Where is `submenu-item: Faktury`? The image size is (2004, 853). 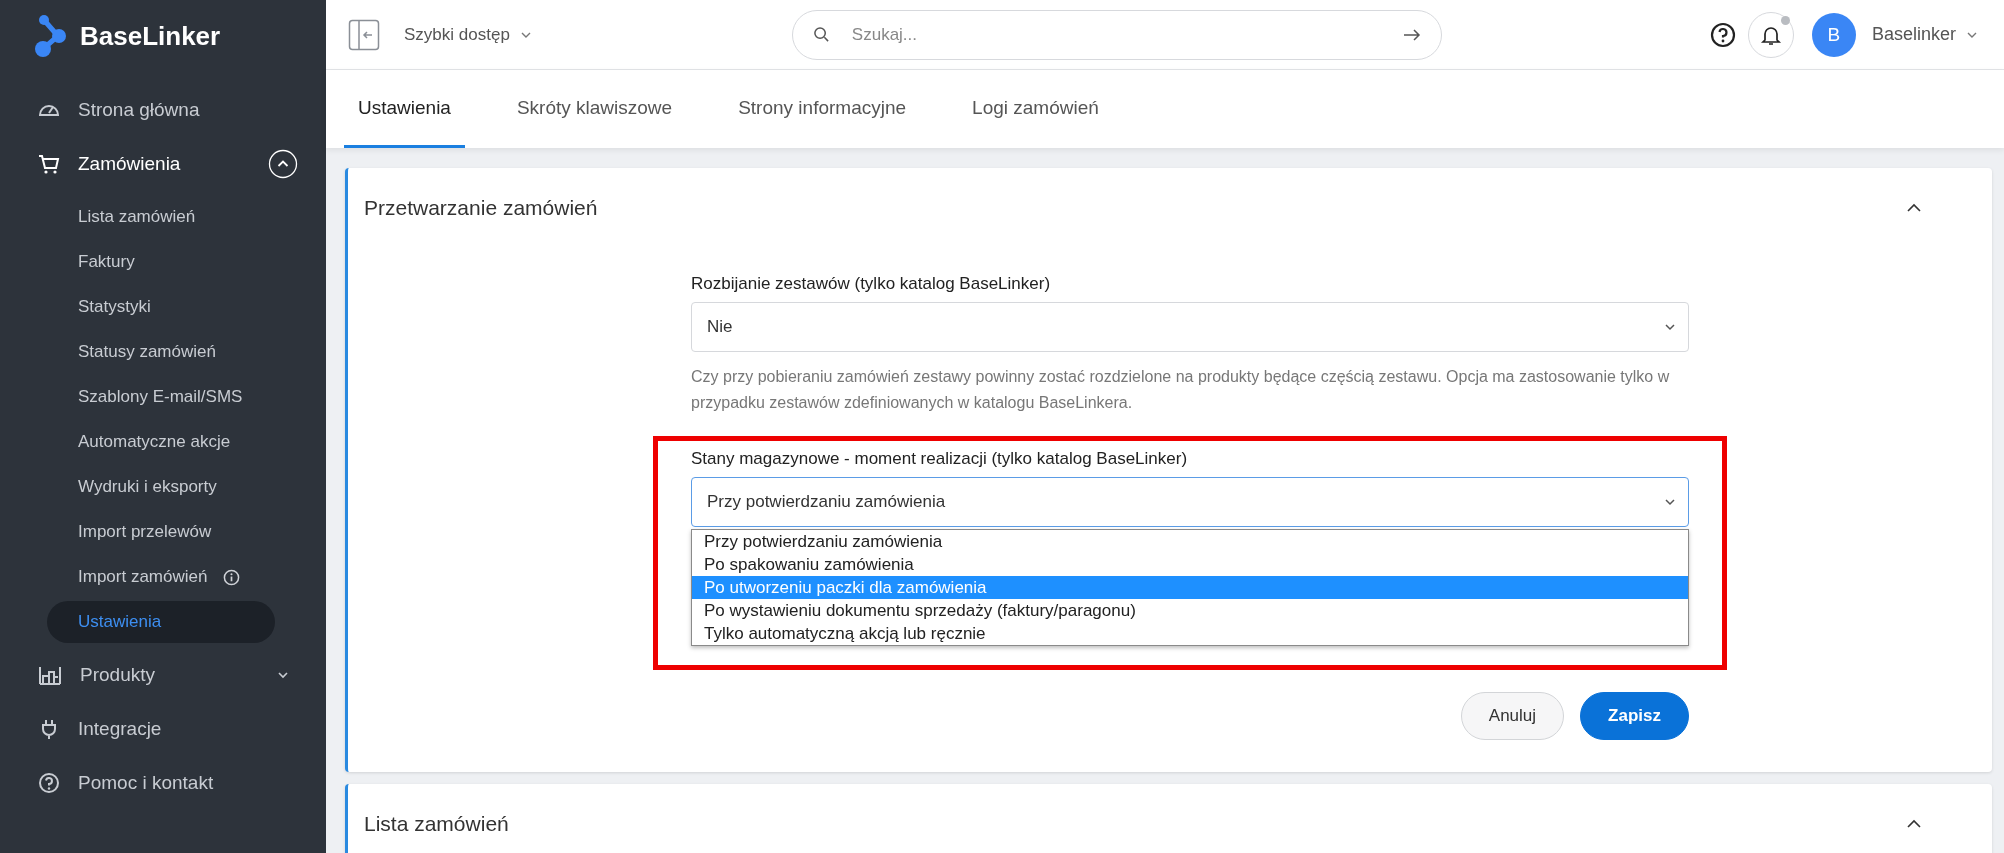
submenu-item: Faktury is located at coordinates (161, 262).